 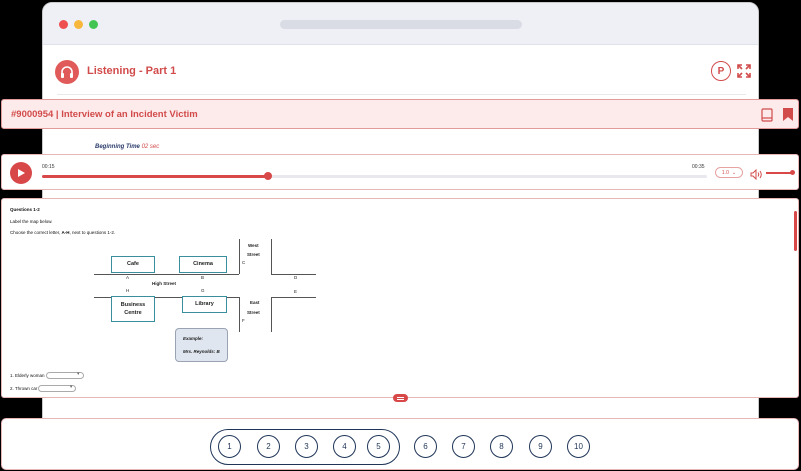 What do you see at coordinates (27, 375) in the screenshot?
I see `answer-label-1: 1. Elderly woman` at bounding box center [27, 375].